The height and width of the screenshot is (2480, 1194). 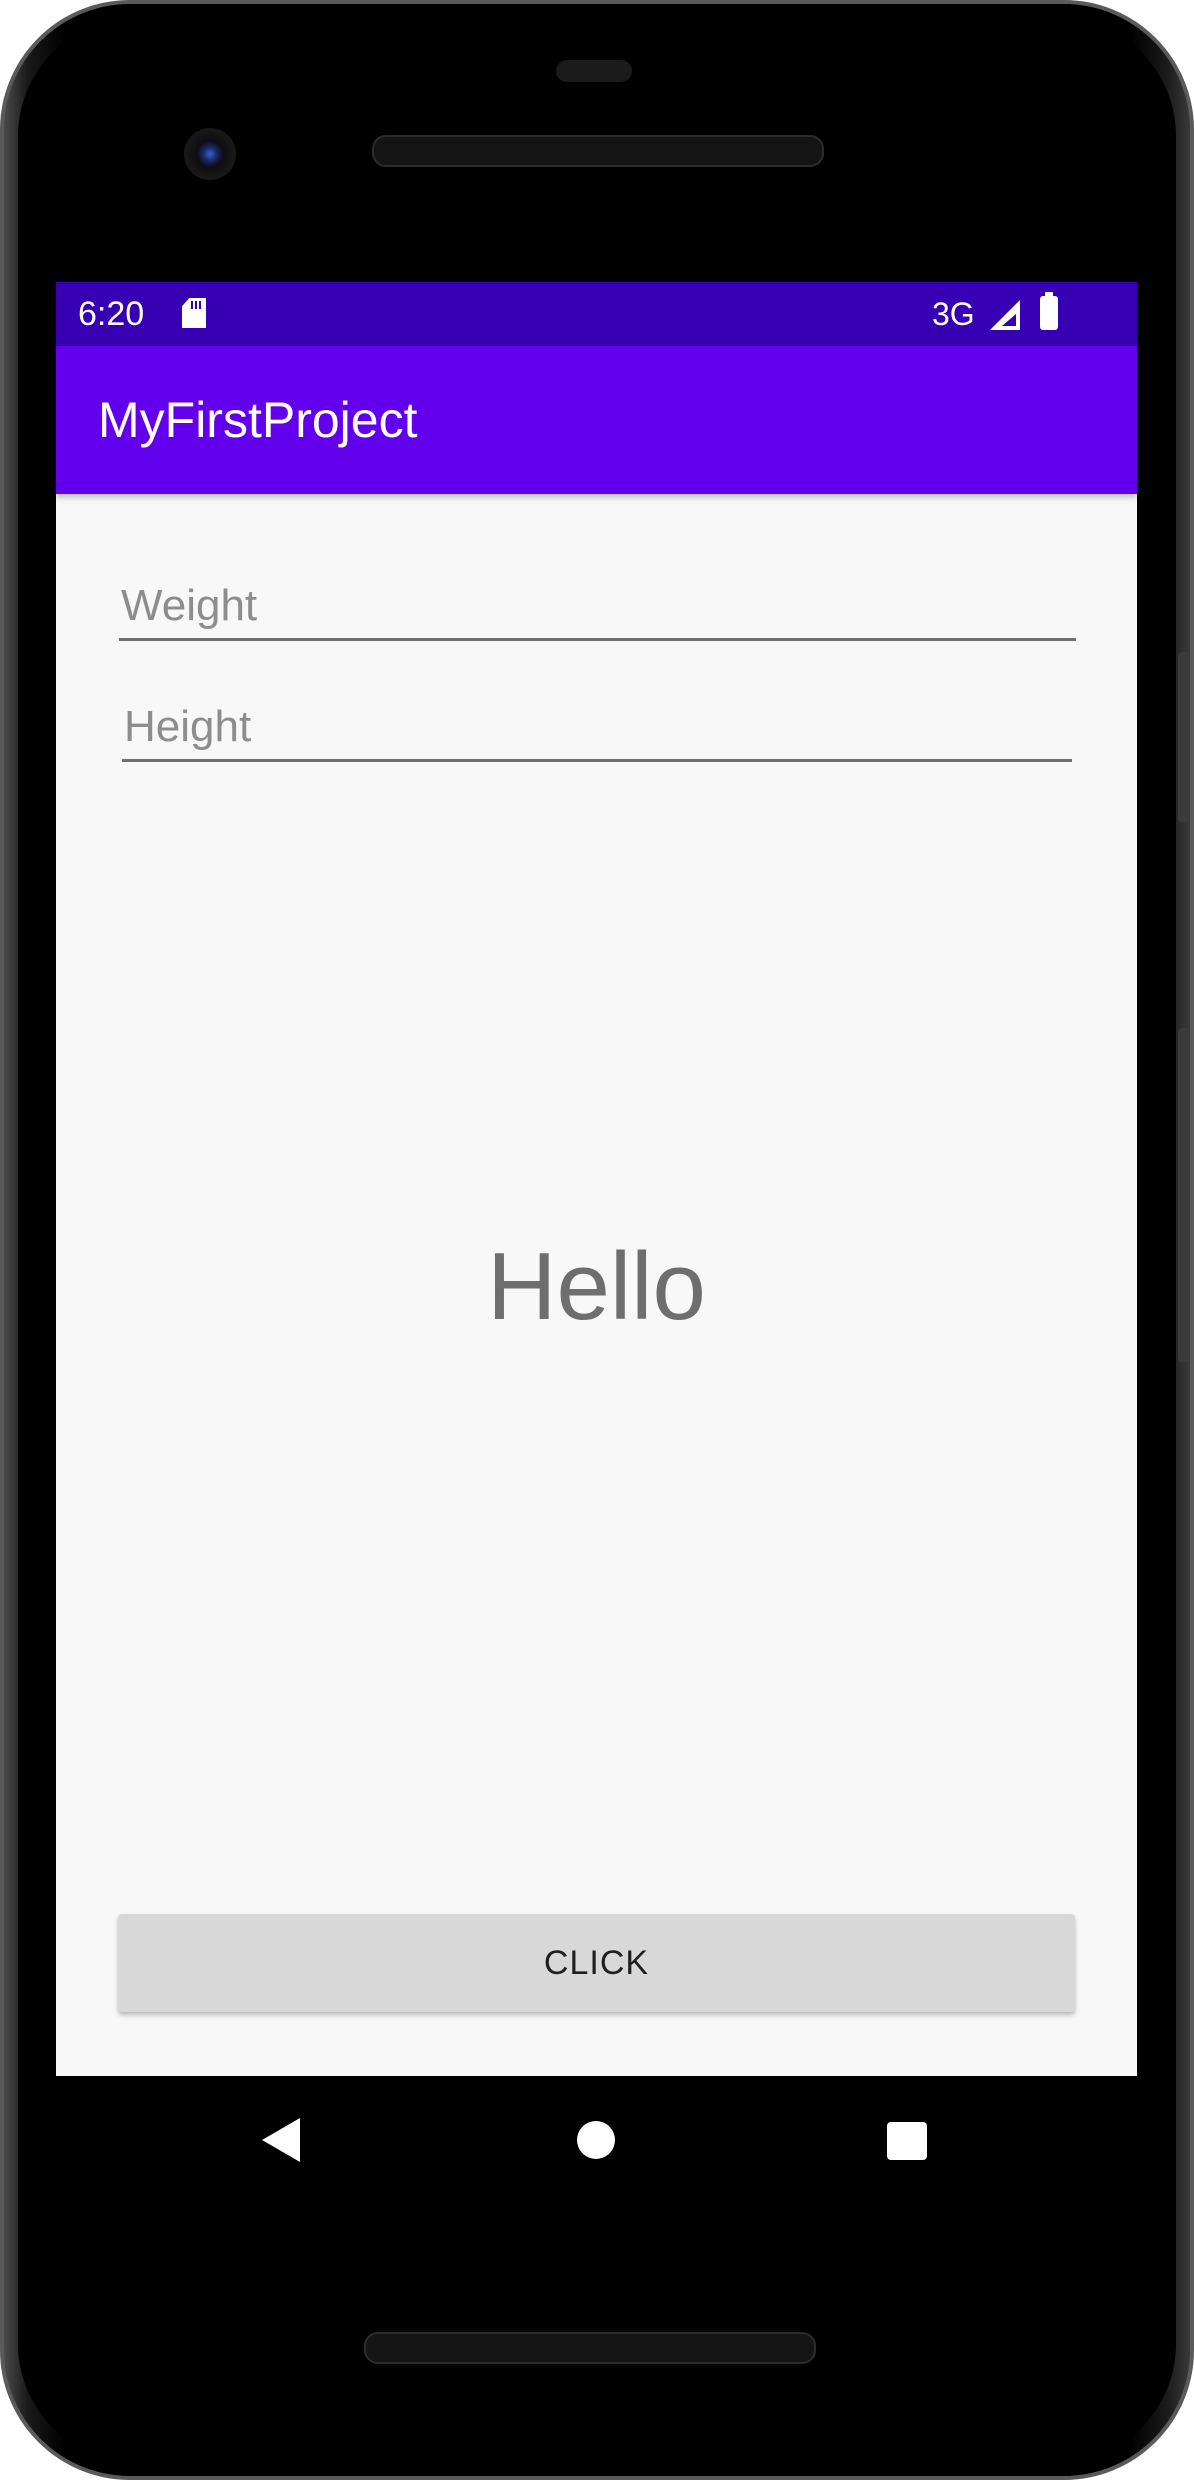 I want to click on home-icon, so click(x=596, y=2140).